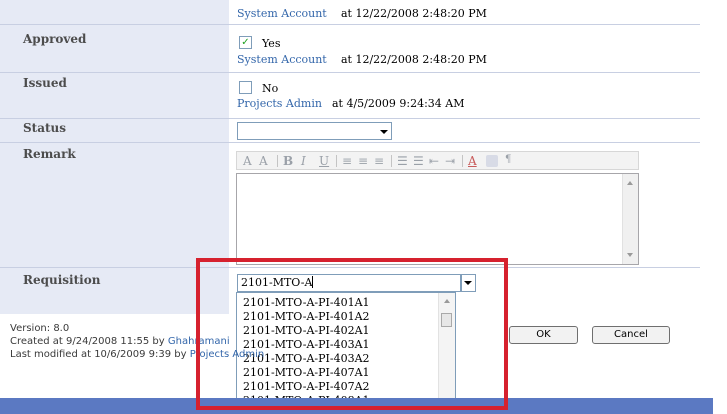 This screenshot has width=727, height=414. I want to click on modified-prefix: Last modified at 10/6/2009 9:39 by, so click(100, 354).